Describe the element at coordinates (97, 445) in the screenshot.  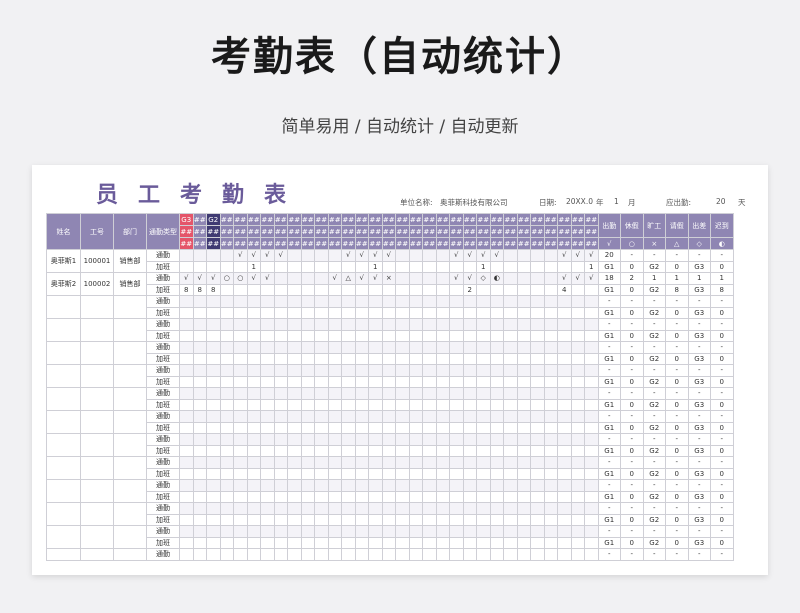
I see `employee-id` at that location.